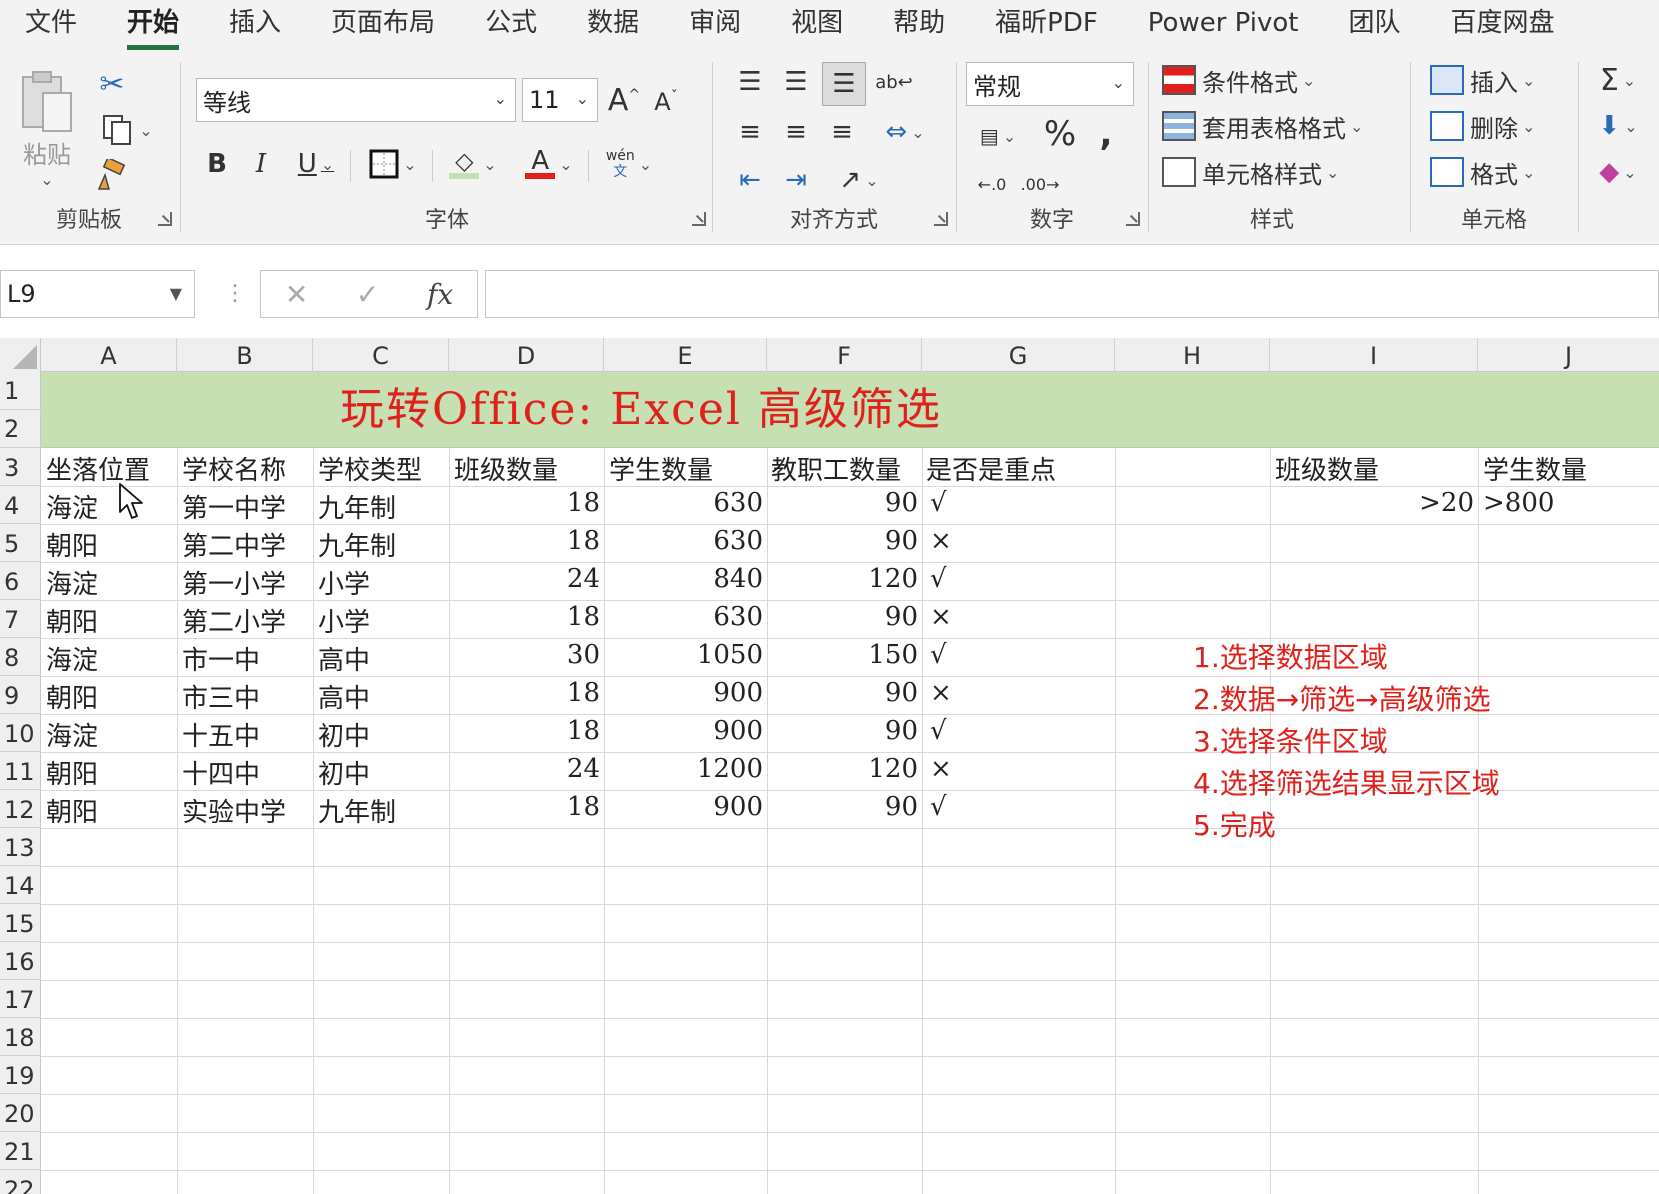 Image resolution: width=1659 pixels, height=1194 pixels. I want to click on decrease-indent-button: ⇤, so click(750, 180).